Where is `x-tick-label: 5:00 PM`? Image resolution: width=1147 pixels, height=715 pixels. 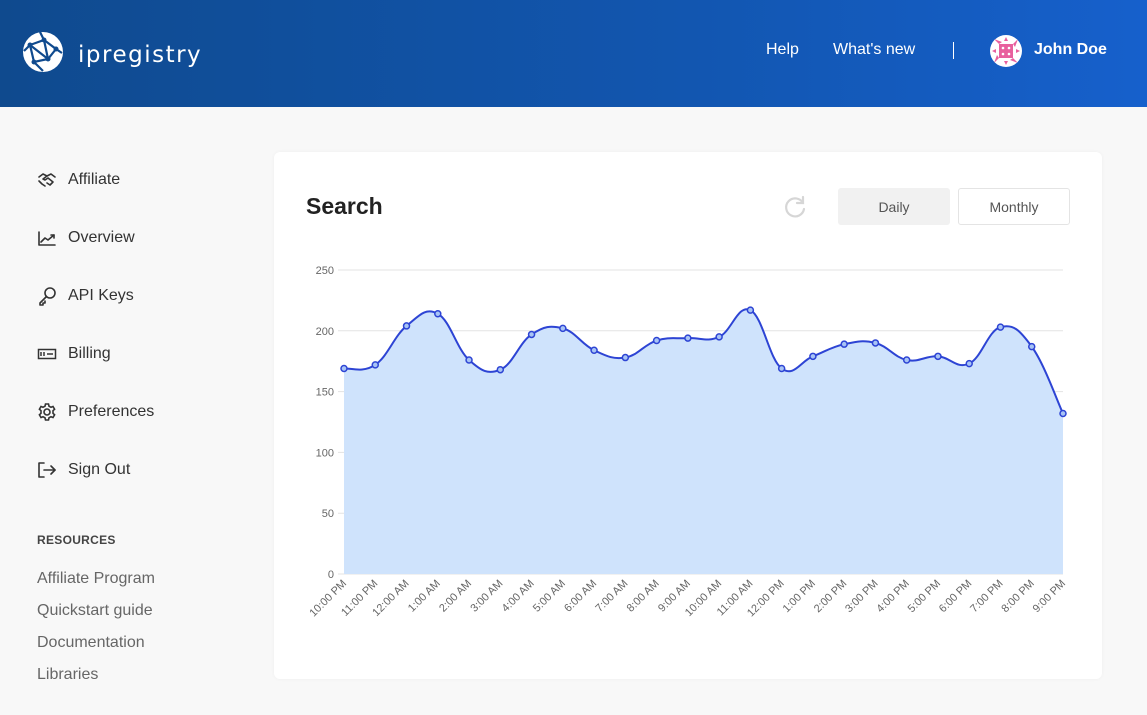
x-tick-label: 5:00 PM is located at coordinates (924, 596).